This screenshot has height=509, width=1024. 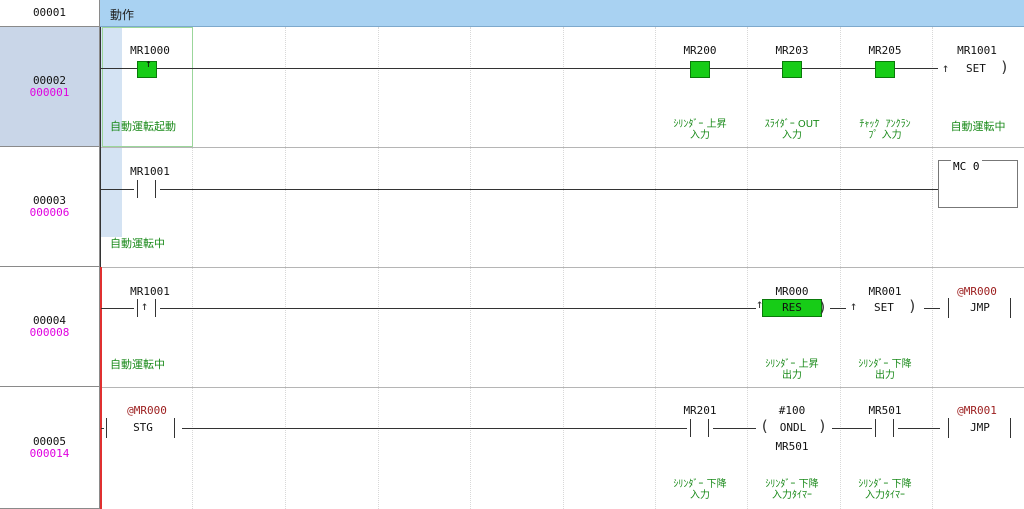 What do you see at coordinates (977, 291) in the screenshot?
I see `jump-target-label: @MR000` at bounding box center [977, 291].